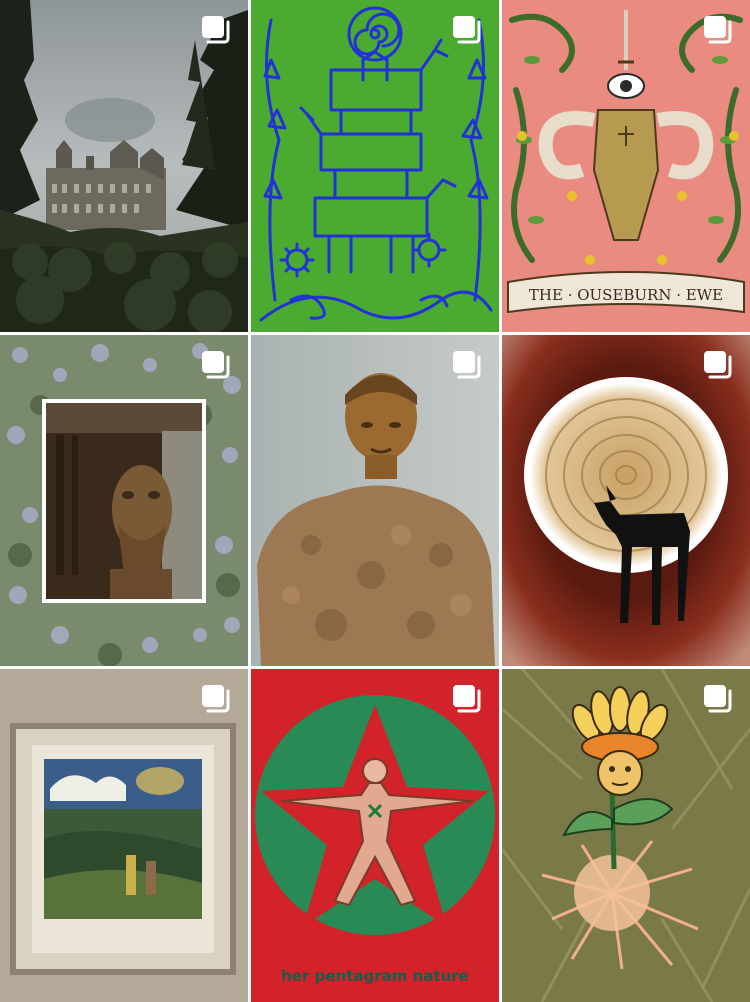 The width and height of the screenshot is (750, 1002). I want to click on post-image-deer-drawing, so click(375, 166).